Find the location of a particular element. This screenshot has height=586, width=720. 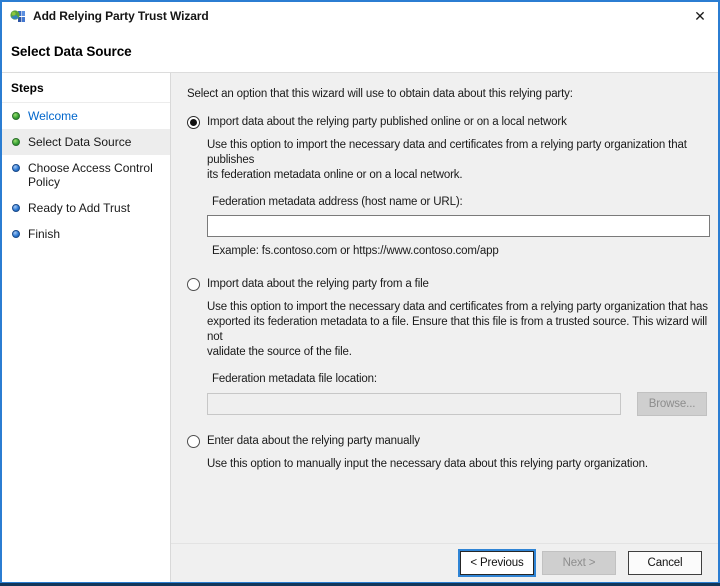

sidebar-item-select-data-source: Select Data Source is located at coordinates (86, 142).